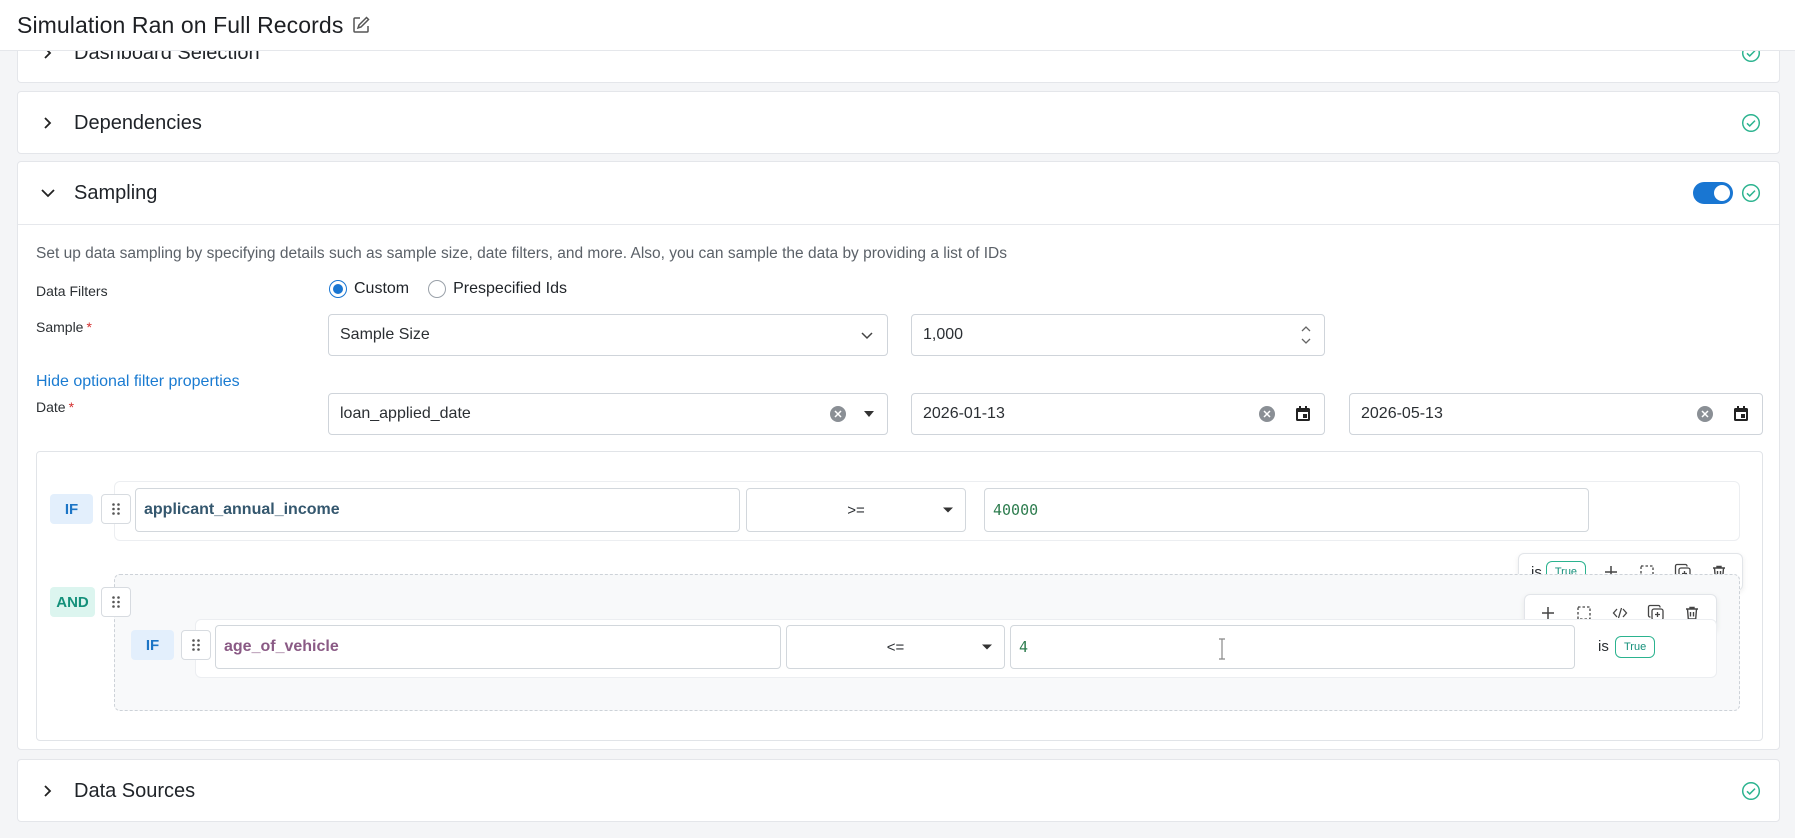 The height and width of the screenshot is (838, 1795). Describe the element at coordinates (338, 289) in the screenshot. I see `radio-button-selected` at that location.